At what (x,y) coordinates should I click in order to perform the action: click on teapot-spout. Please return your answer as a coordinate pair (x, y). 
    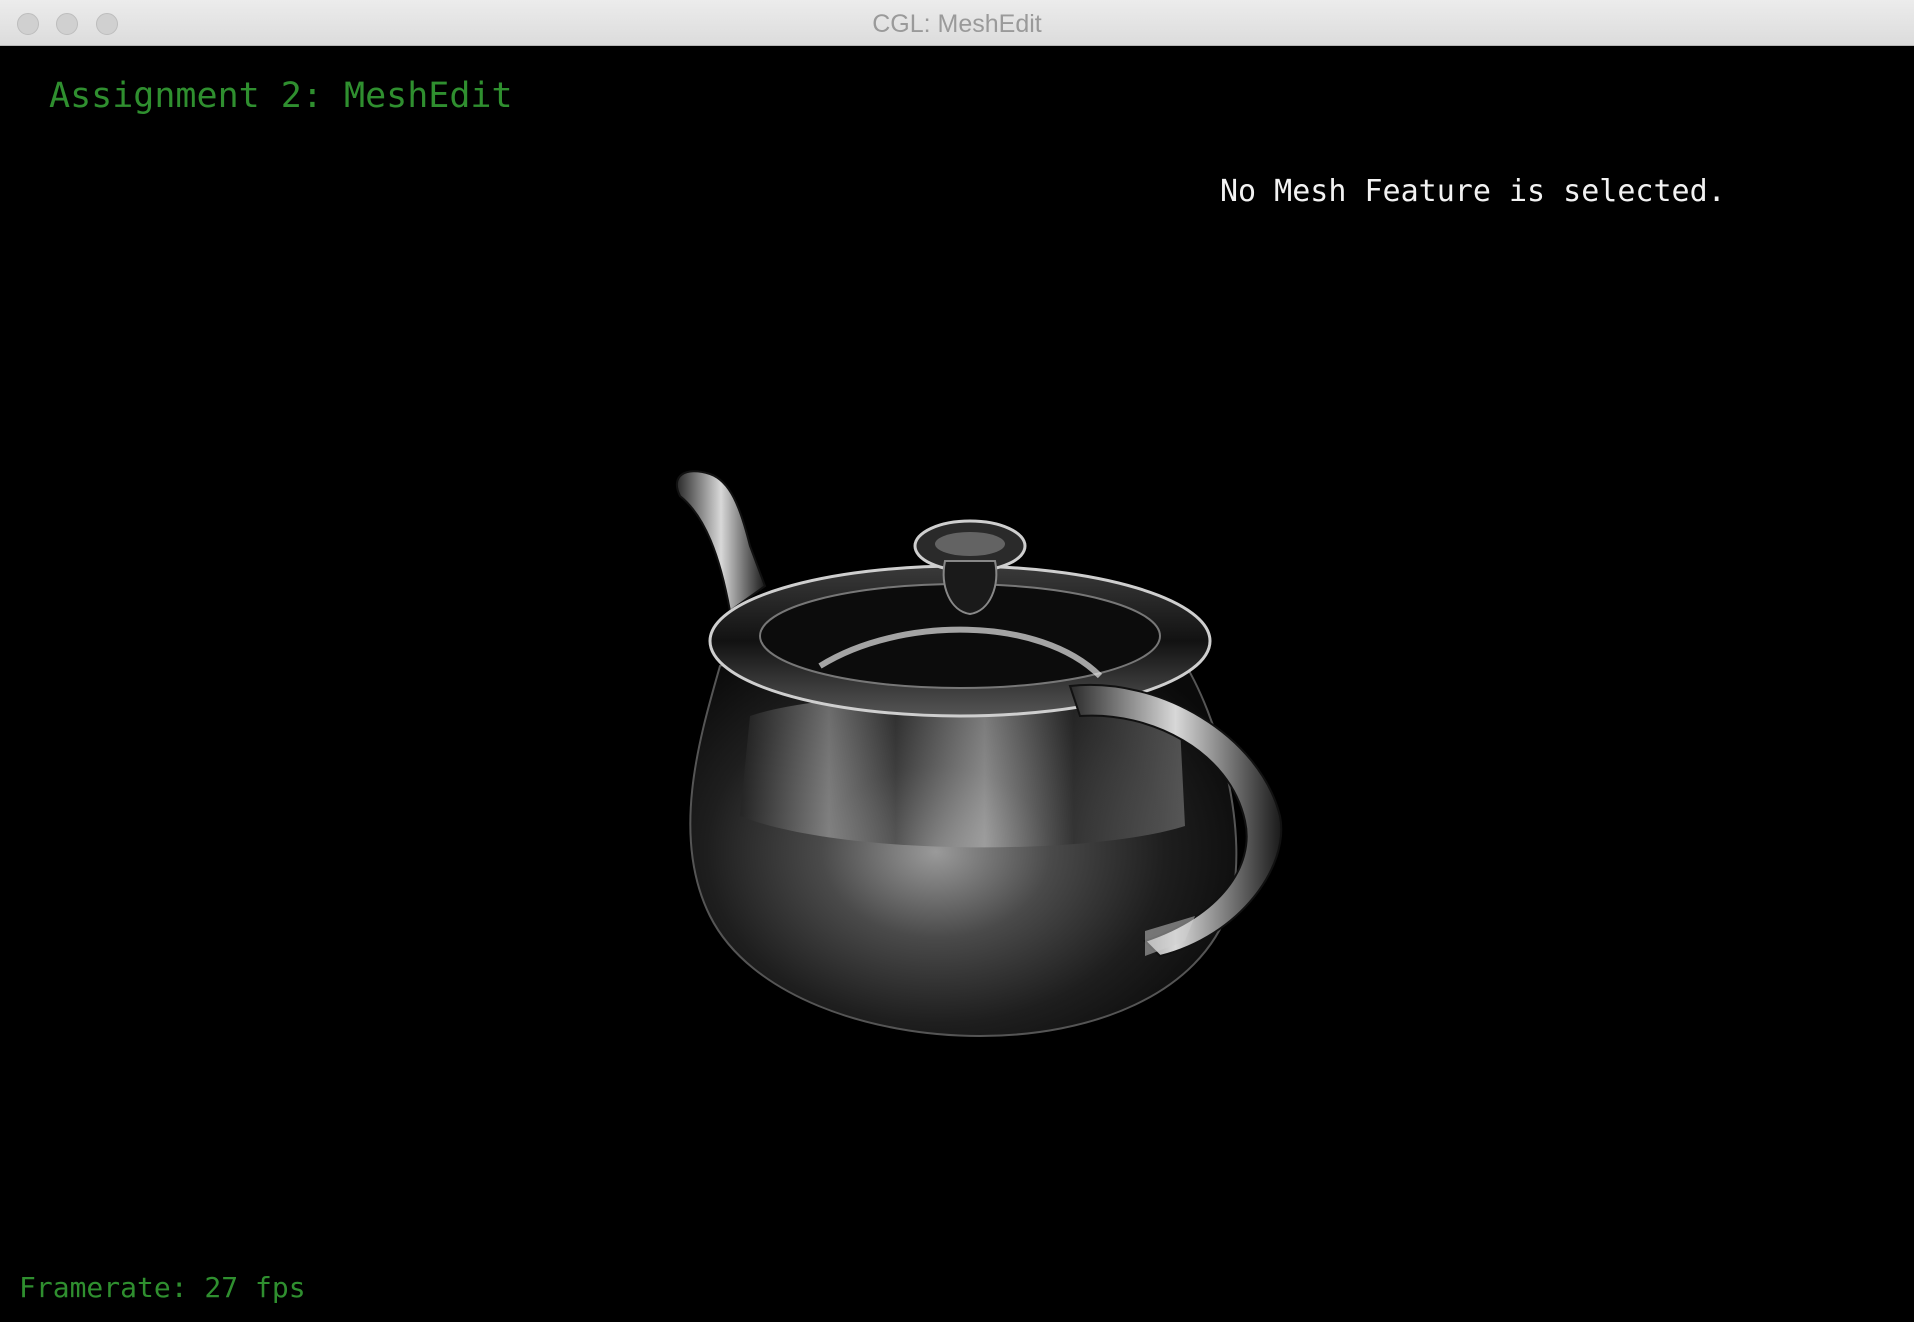
    Looking at the image, I should click on (721, 541).